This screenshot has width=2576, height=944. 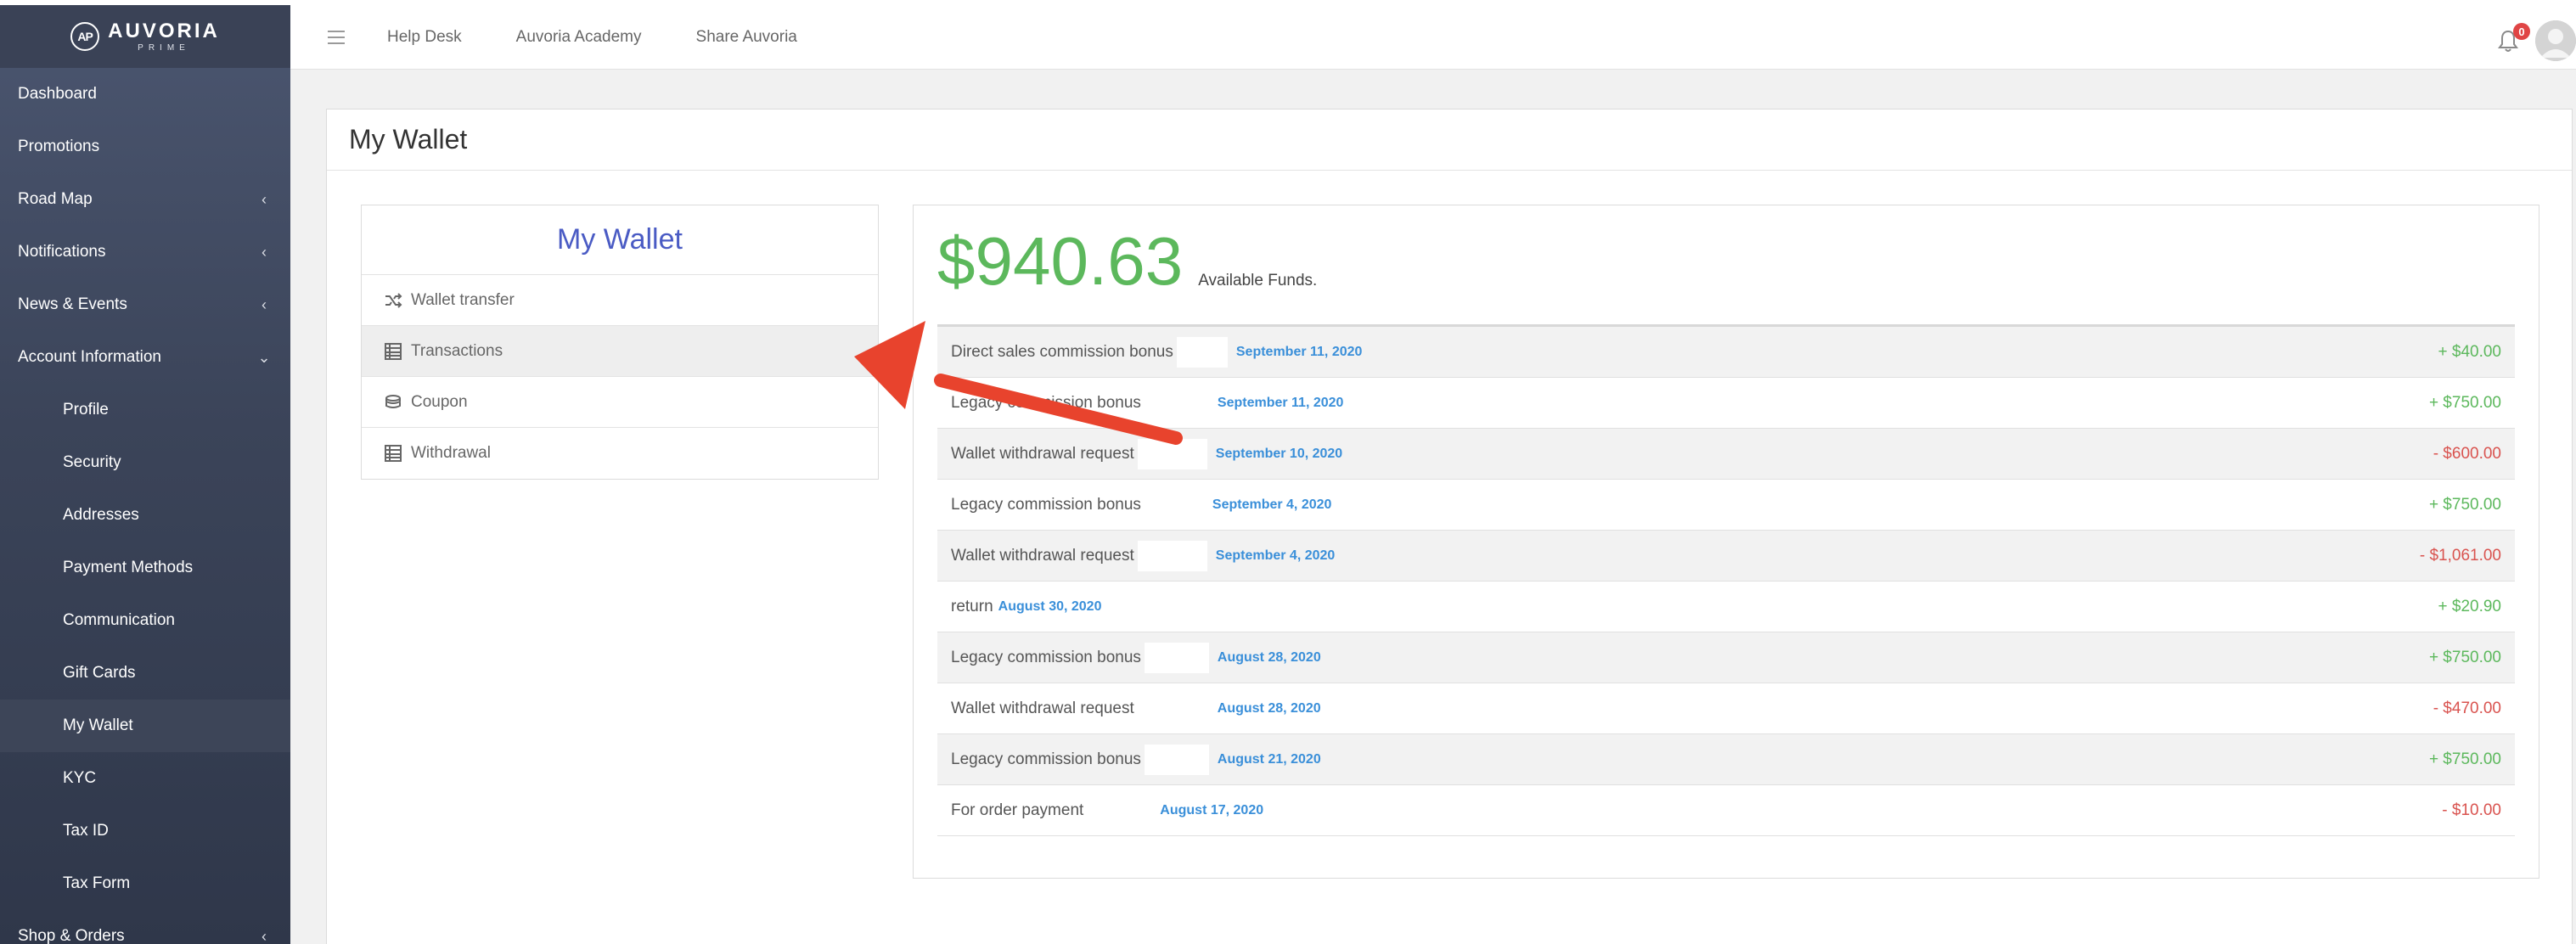 I want to click on sidebar-item-label: Notifications, so click(x=62, y=252).